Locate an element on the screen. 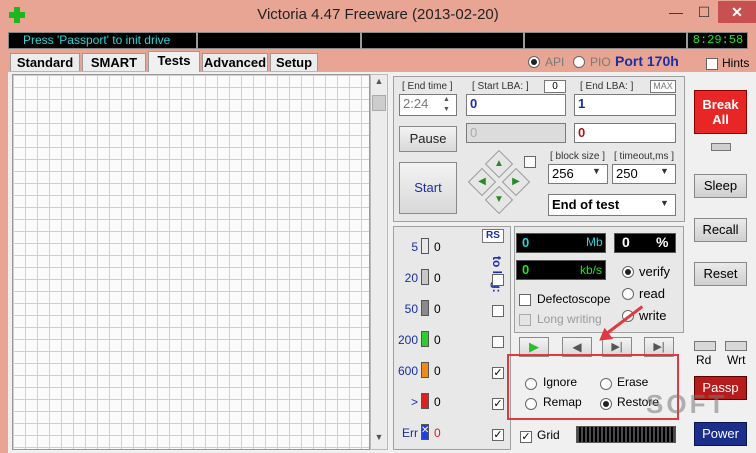 The height and width of the screenshot is (453, 756). api-radio-dot is located at coordinates (534, 61).